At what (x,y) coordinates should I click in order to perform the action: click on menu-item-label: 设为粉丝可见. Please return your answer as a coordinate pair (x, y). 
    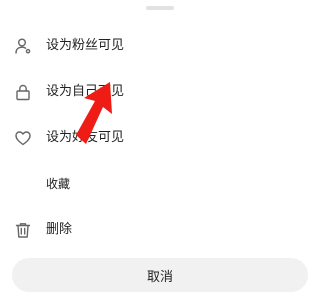
    Looking at the image, I should click on (85, 45).